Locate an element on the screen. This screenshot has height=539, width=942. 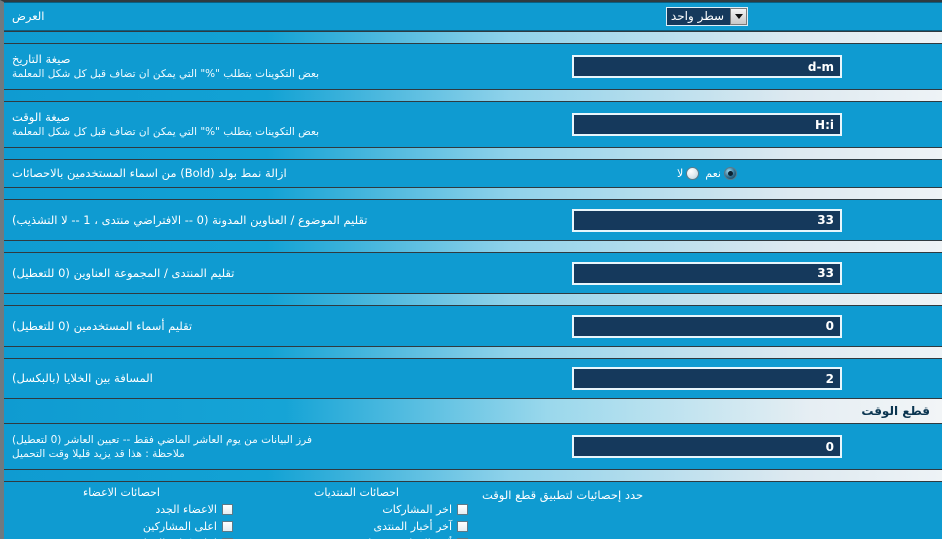
trim-topic-input is located at coordinates (707, 220).